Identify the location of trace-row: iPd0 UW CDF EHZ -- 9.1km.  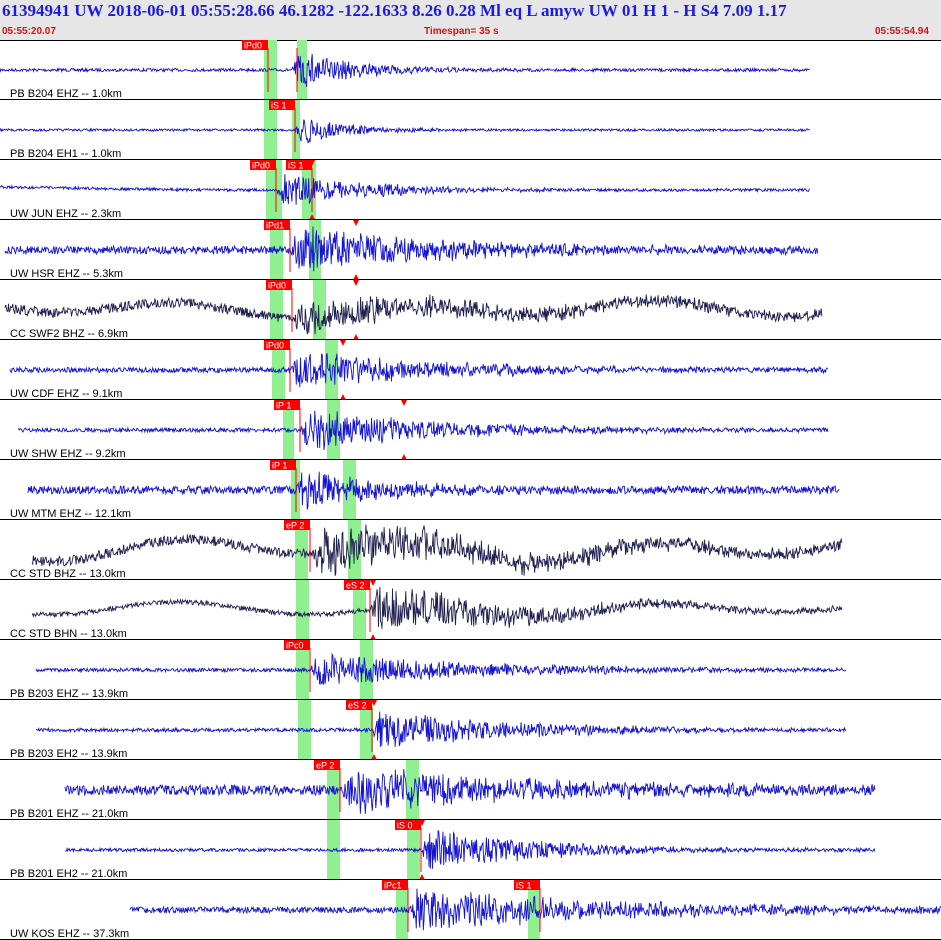
(470, 370).